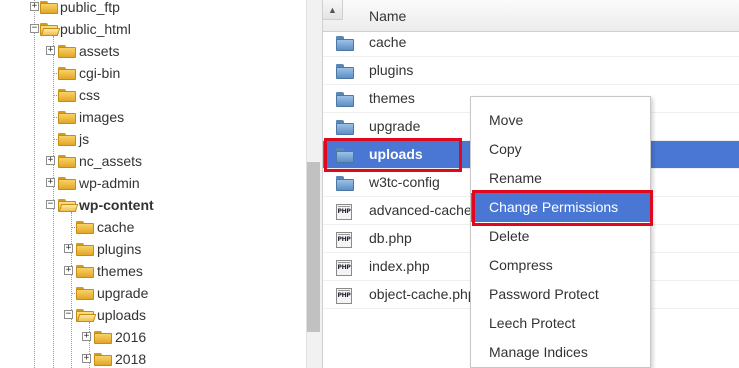 This screenshot has width=739, height=368. What do you see at coordinates (560, 265) in the screenshot?
I see `menu-item-compress: Compress` at bounding box center [560, 265].